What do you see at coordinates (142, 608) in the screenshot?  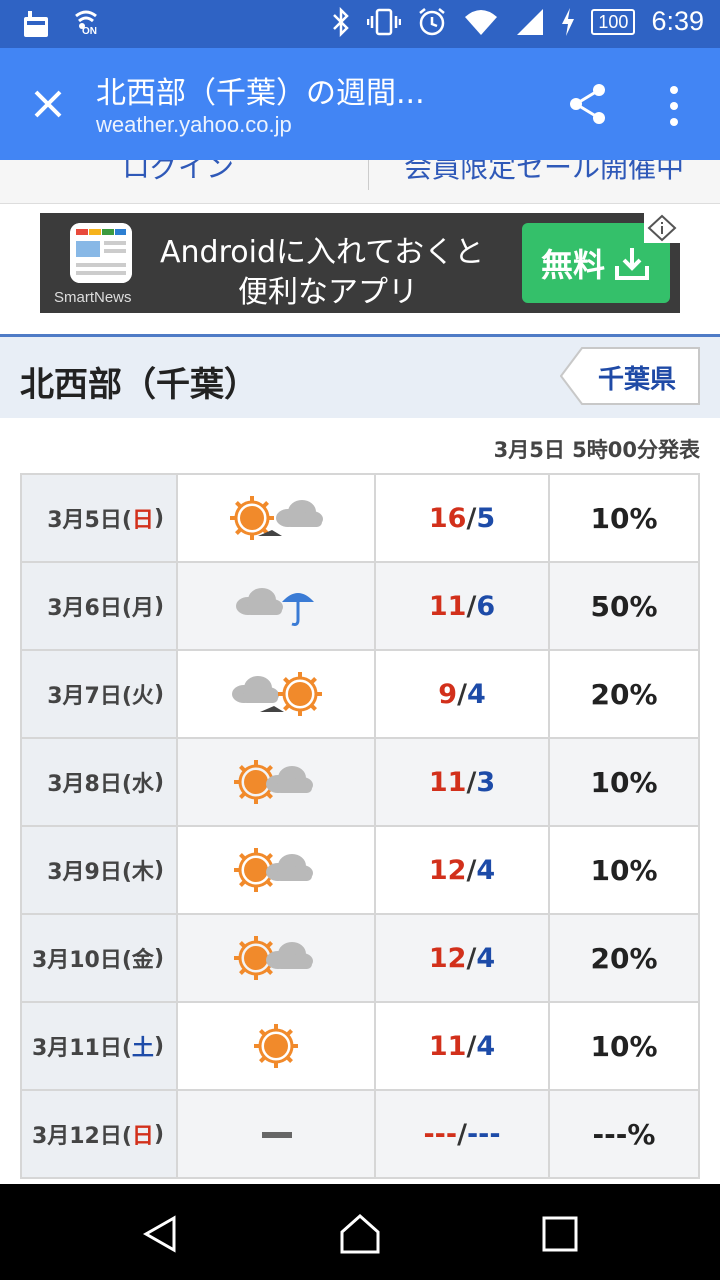 I see `weekday-text: 月` at bounding box center [142, 608].